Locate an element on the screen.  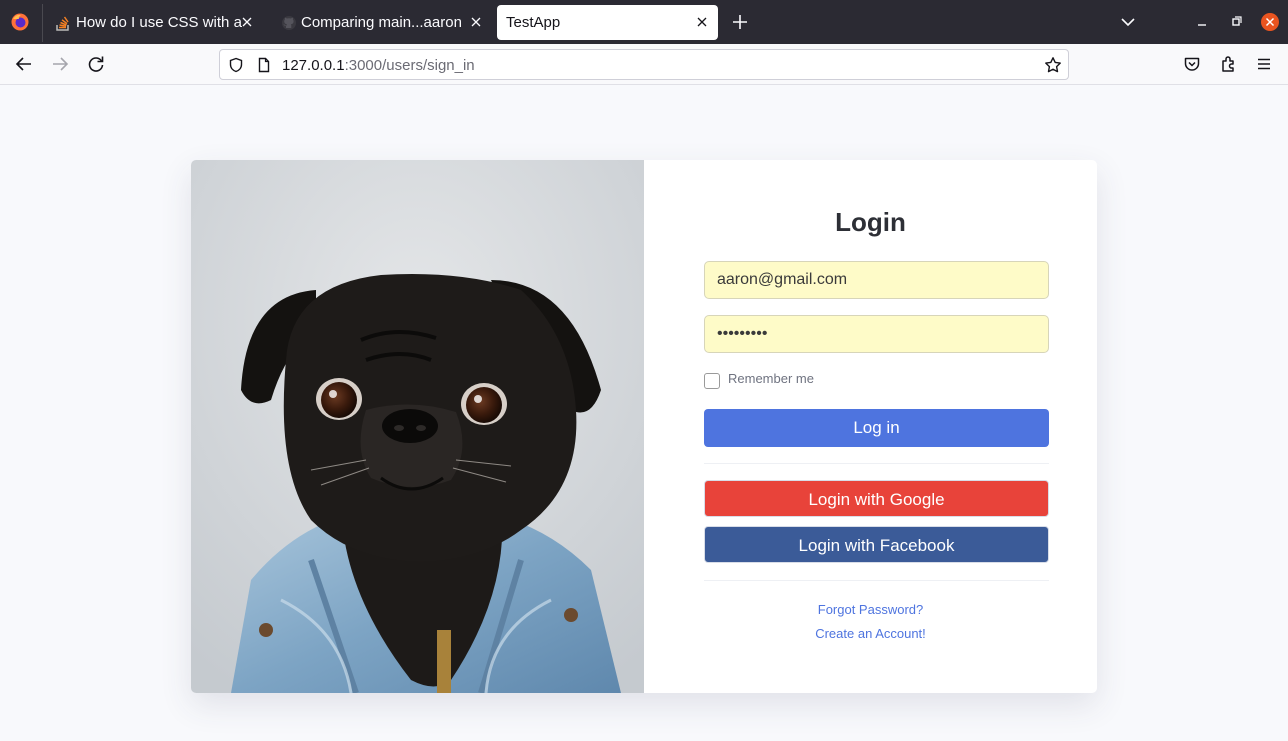
tab-github: Comparing main...aaron is located at coordinates (381, 22).